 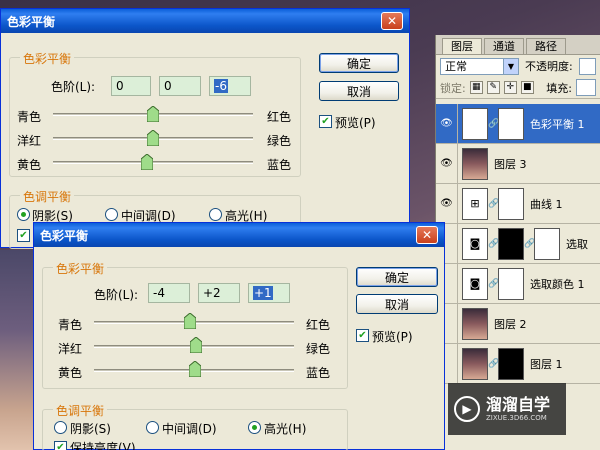 What do you see at coordinates (546, 204) in the screenshot?
I see `layer-name: 曲线 1` at bounding box center [546, 204].